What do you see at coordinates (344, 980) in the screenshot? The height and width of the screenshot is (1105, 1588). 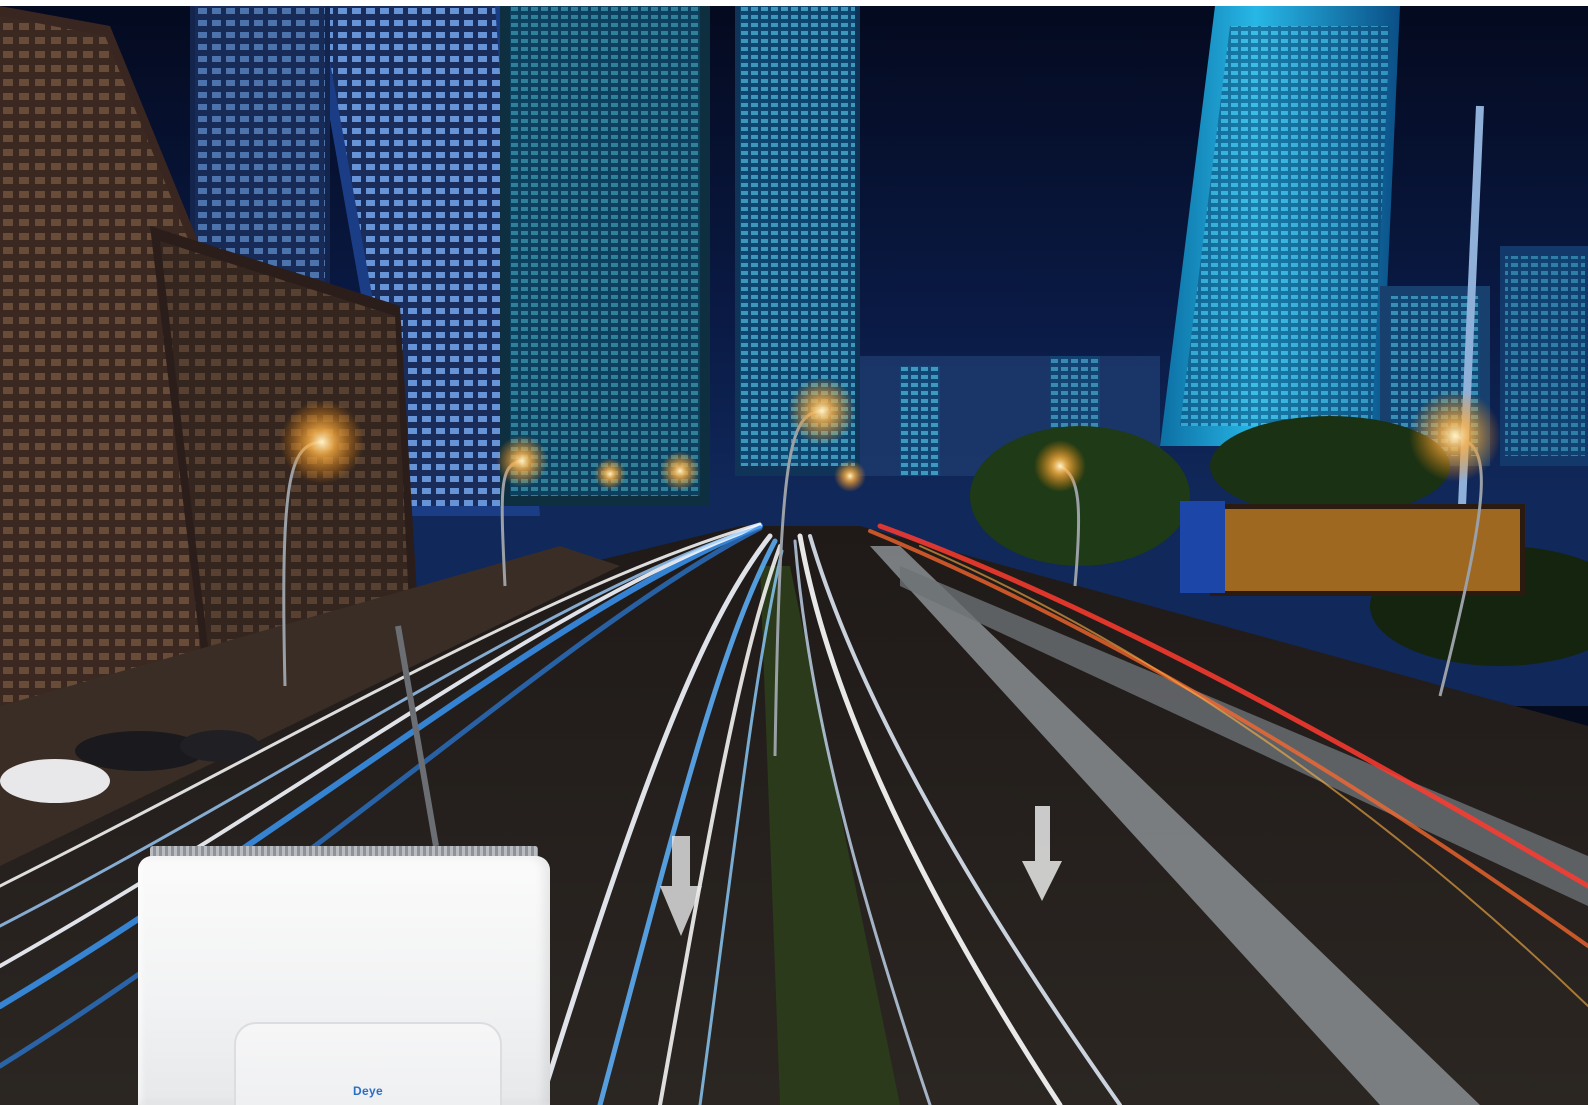 I see `inverter-body: Deye` at bounding box center [344, 980].